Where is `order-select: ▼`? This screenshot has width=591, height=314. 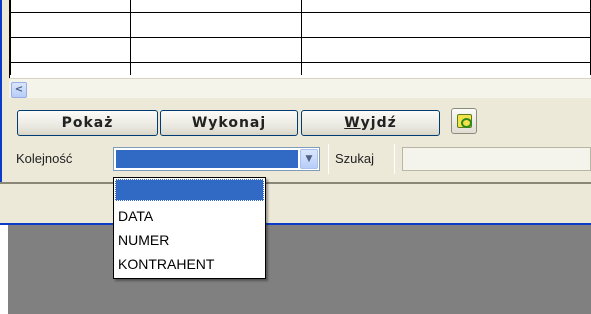 order-select: ▼ is located at coordinates (216, 159).